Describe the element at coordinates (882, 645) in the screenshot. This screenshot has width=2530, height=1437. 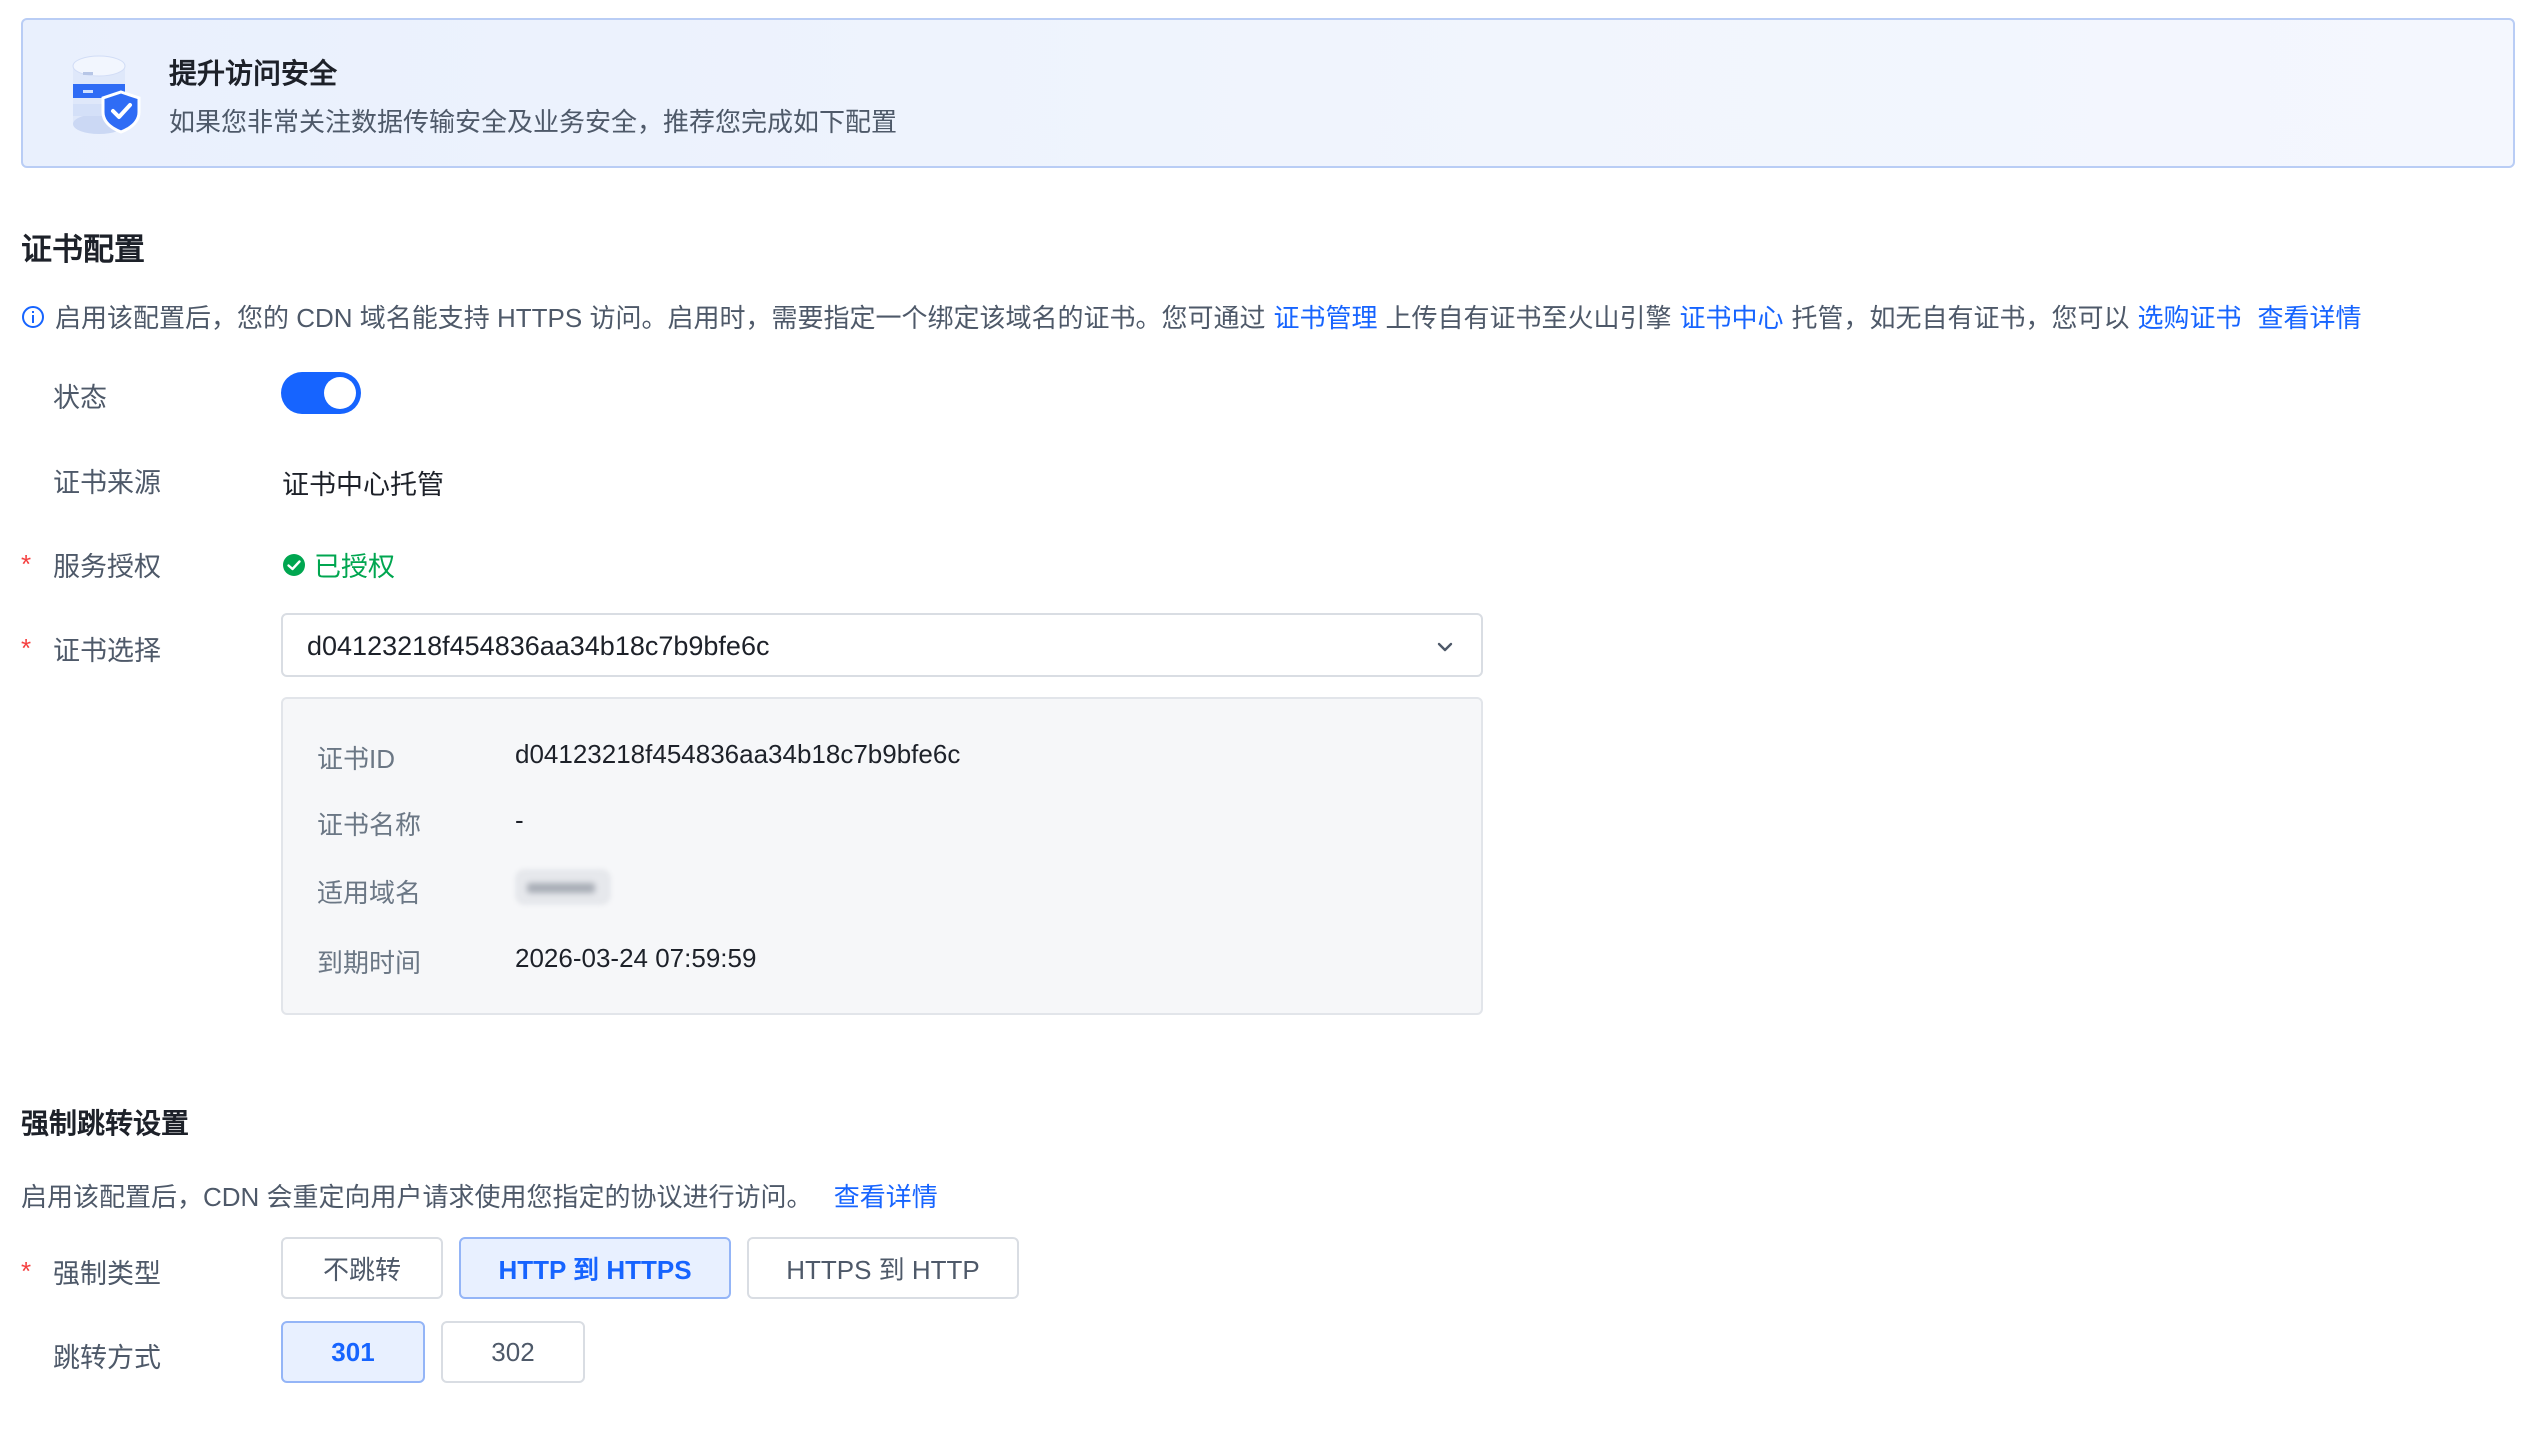
I see `cert-select: d04123218f454836aa34b18c7b9bfe6c` at that location.